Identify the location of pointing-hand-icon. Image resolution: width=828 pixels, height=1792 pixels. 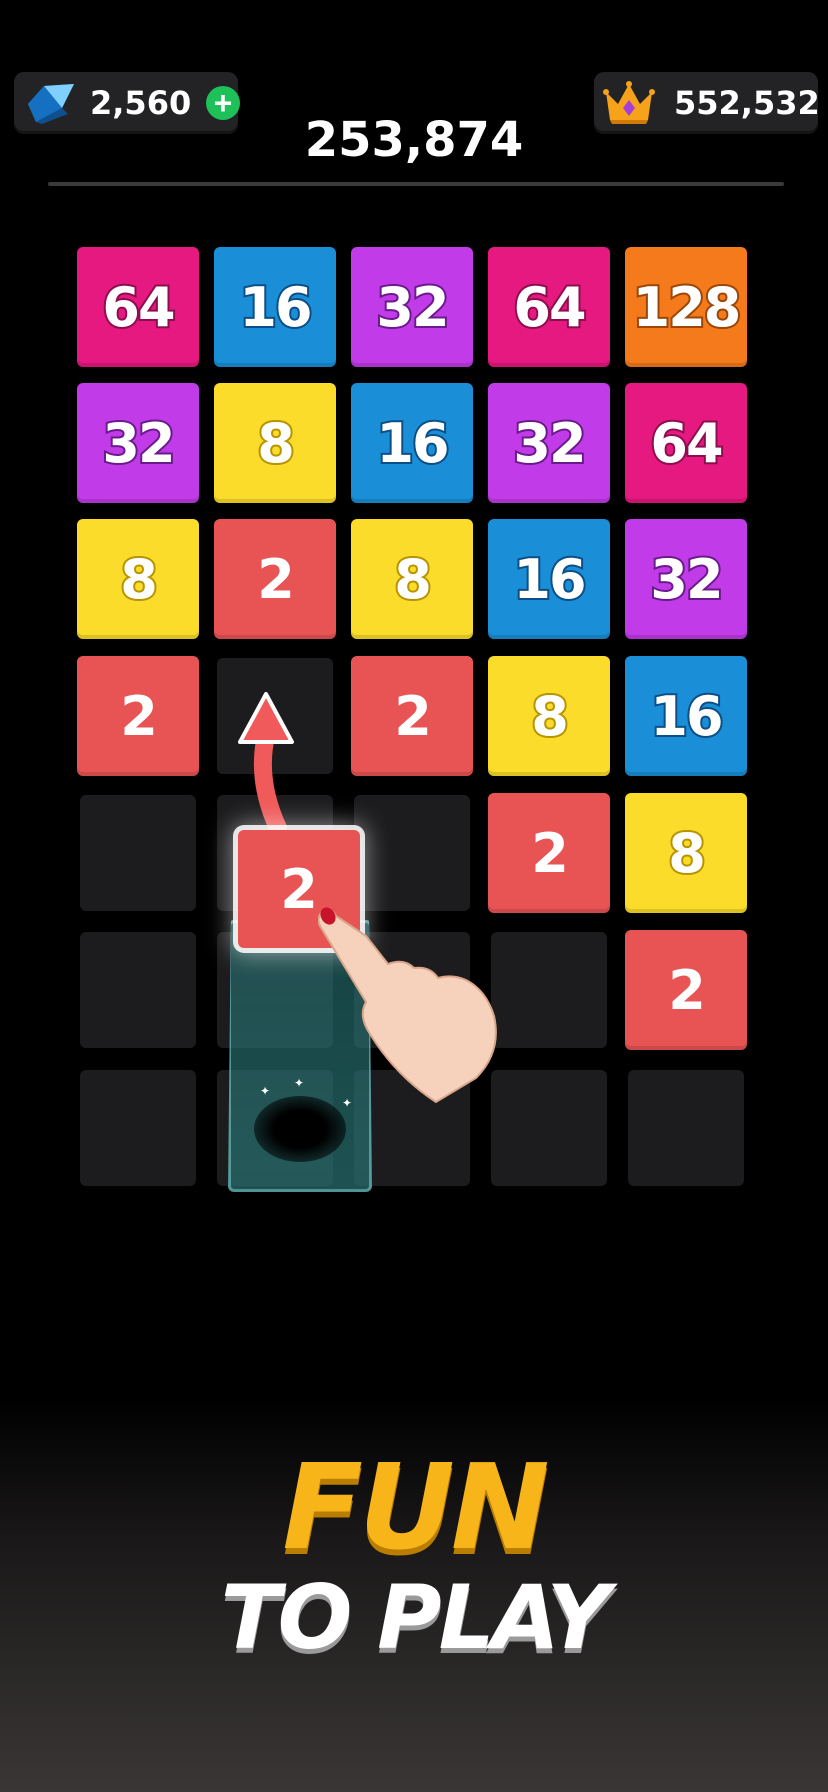
(407, 1005).